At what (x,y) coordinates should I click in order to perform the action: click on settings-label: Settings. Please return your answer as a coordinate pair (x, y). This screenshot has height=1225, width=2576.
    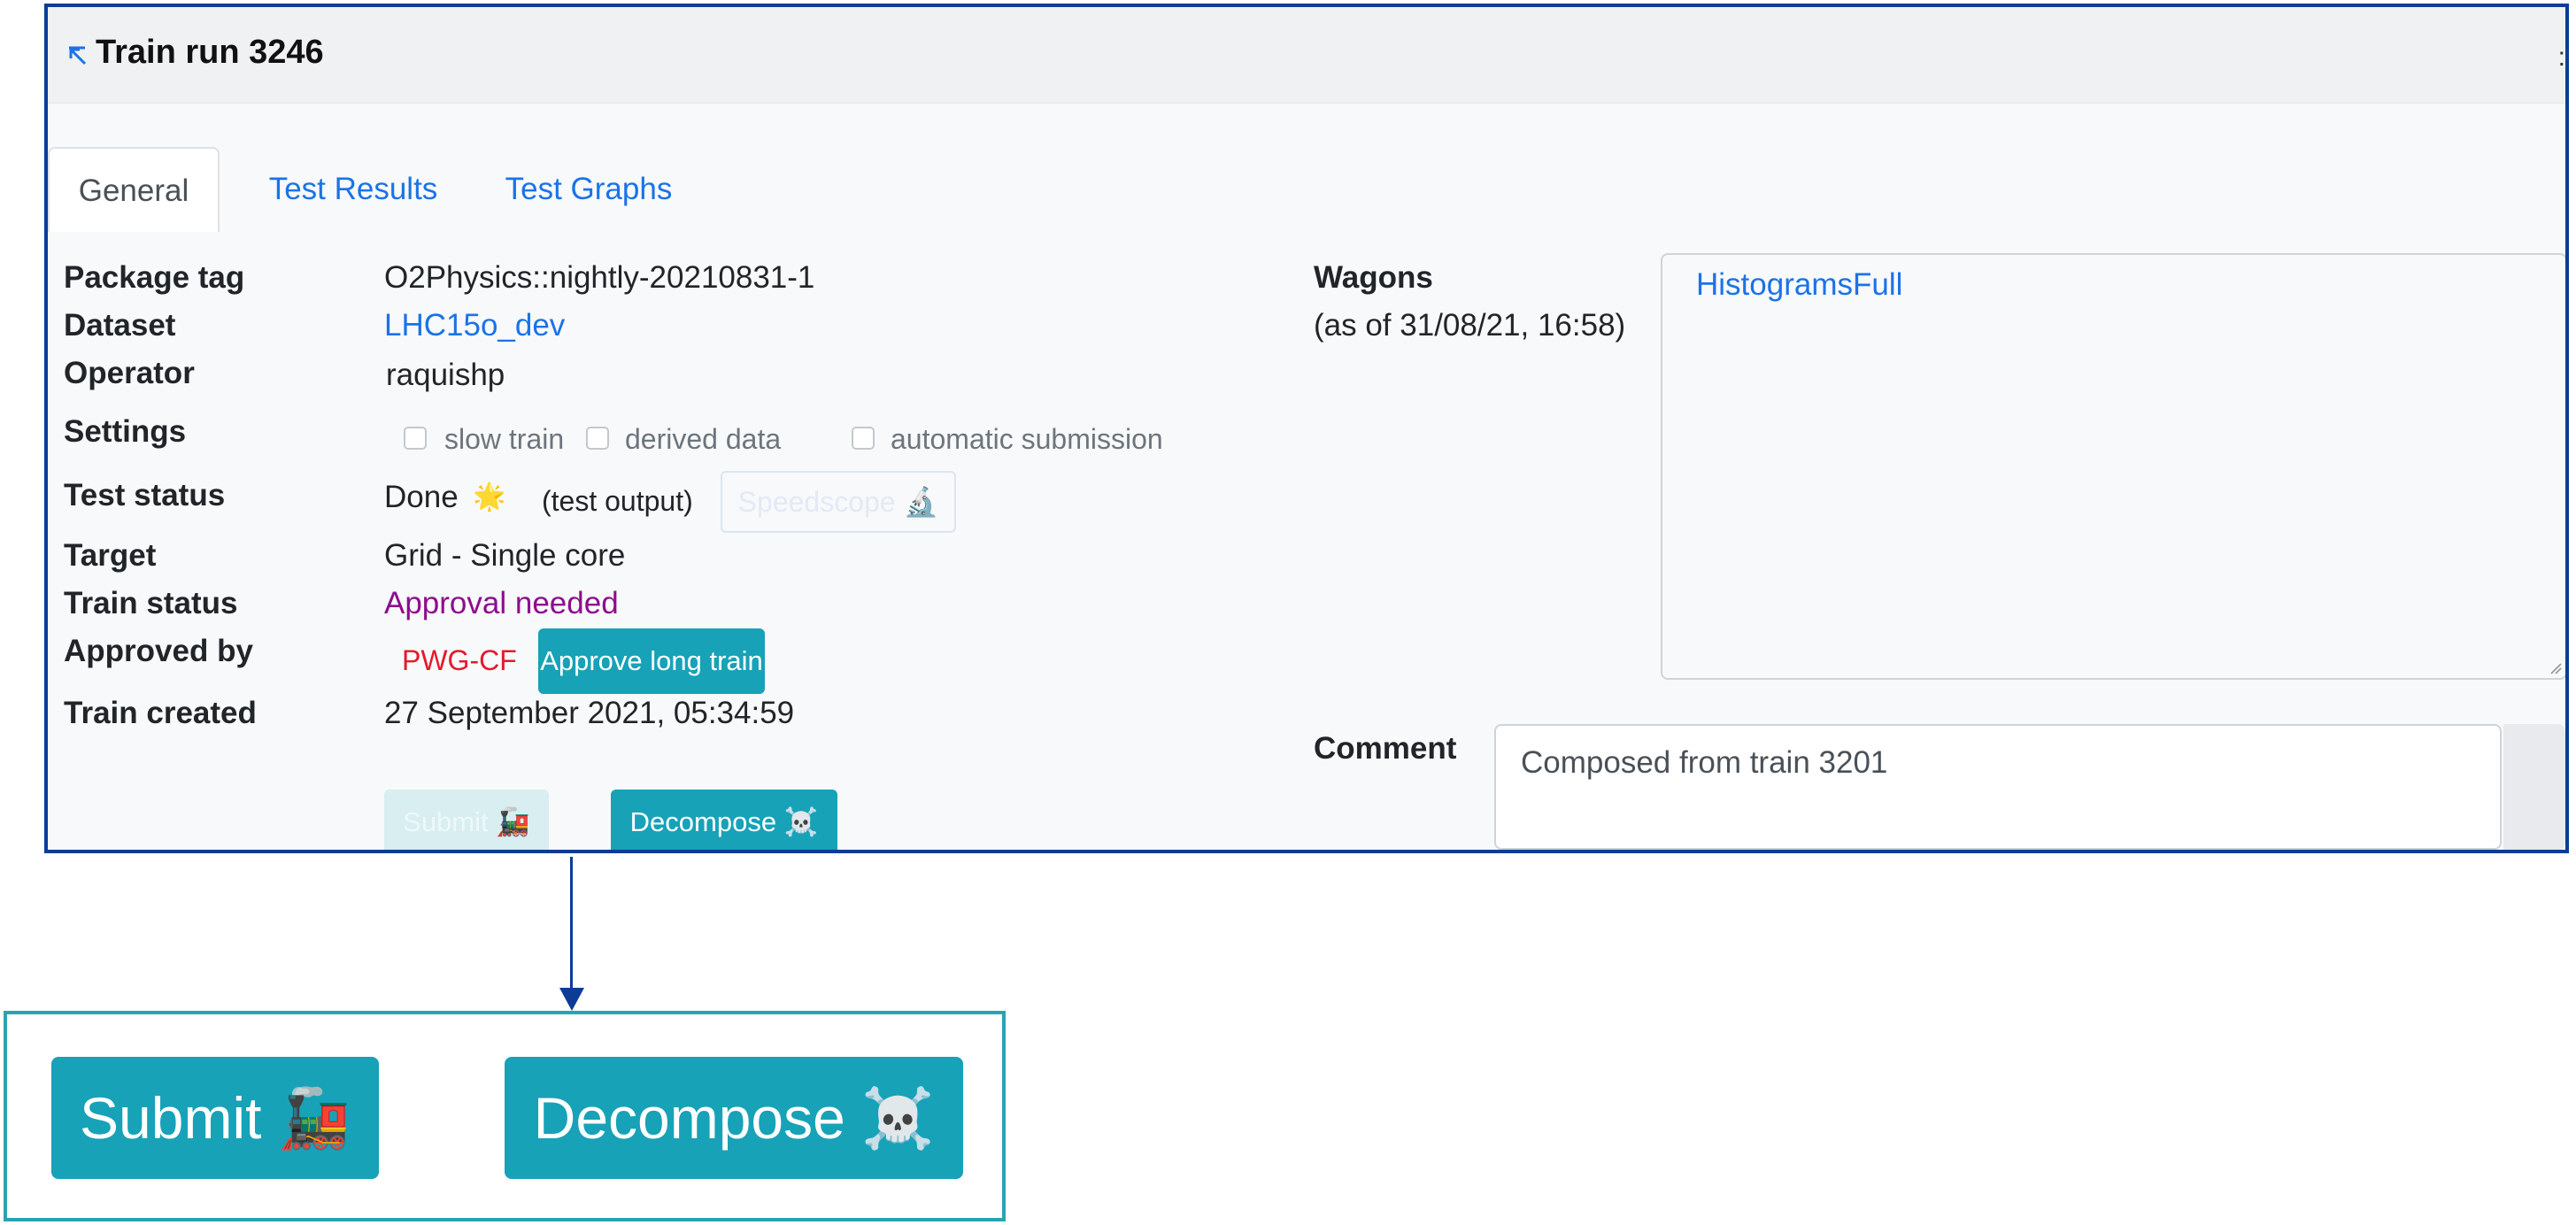
    Looking at the image, I should click on (125, 431).